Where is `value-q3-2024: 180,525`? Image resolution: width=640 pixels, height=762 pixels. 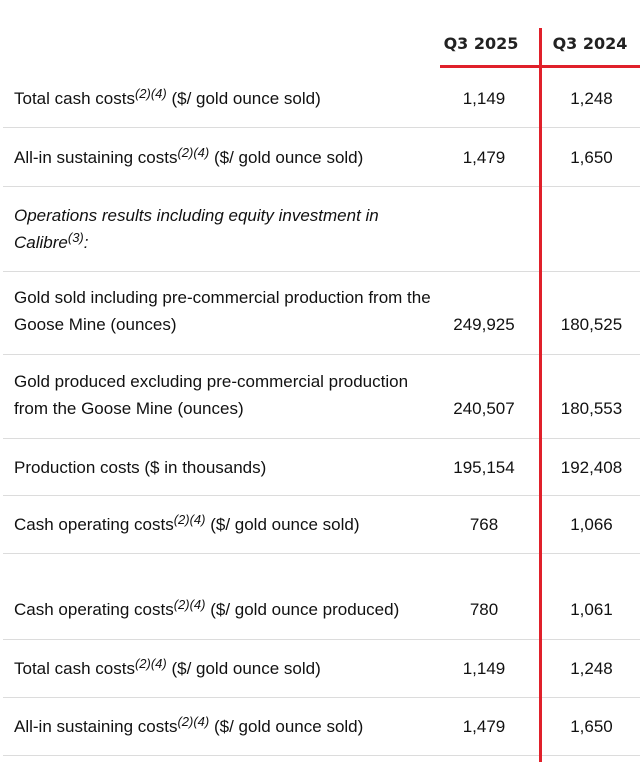 value-q3-2024: 180,525 is located at coordinates (591, 324).